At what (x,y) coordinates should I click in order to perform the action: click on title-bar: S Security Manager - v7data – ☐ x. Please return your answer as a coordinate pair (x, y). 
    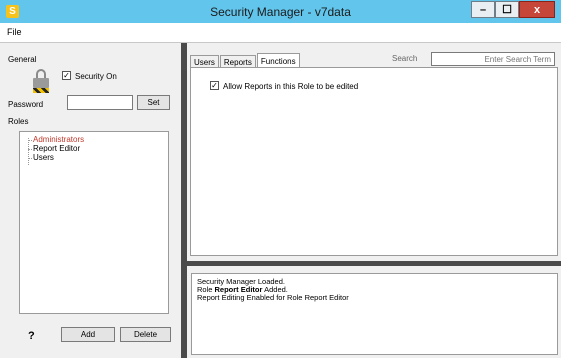
    Looking at the image, I should click on (280, 11).